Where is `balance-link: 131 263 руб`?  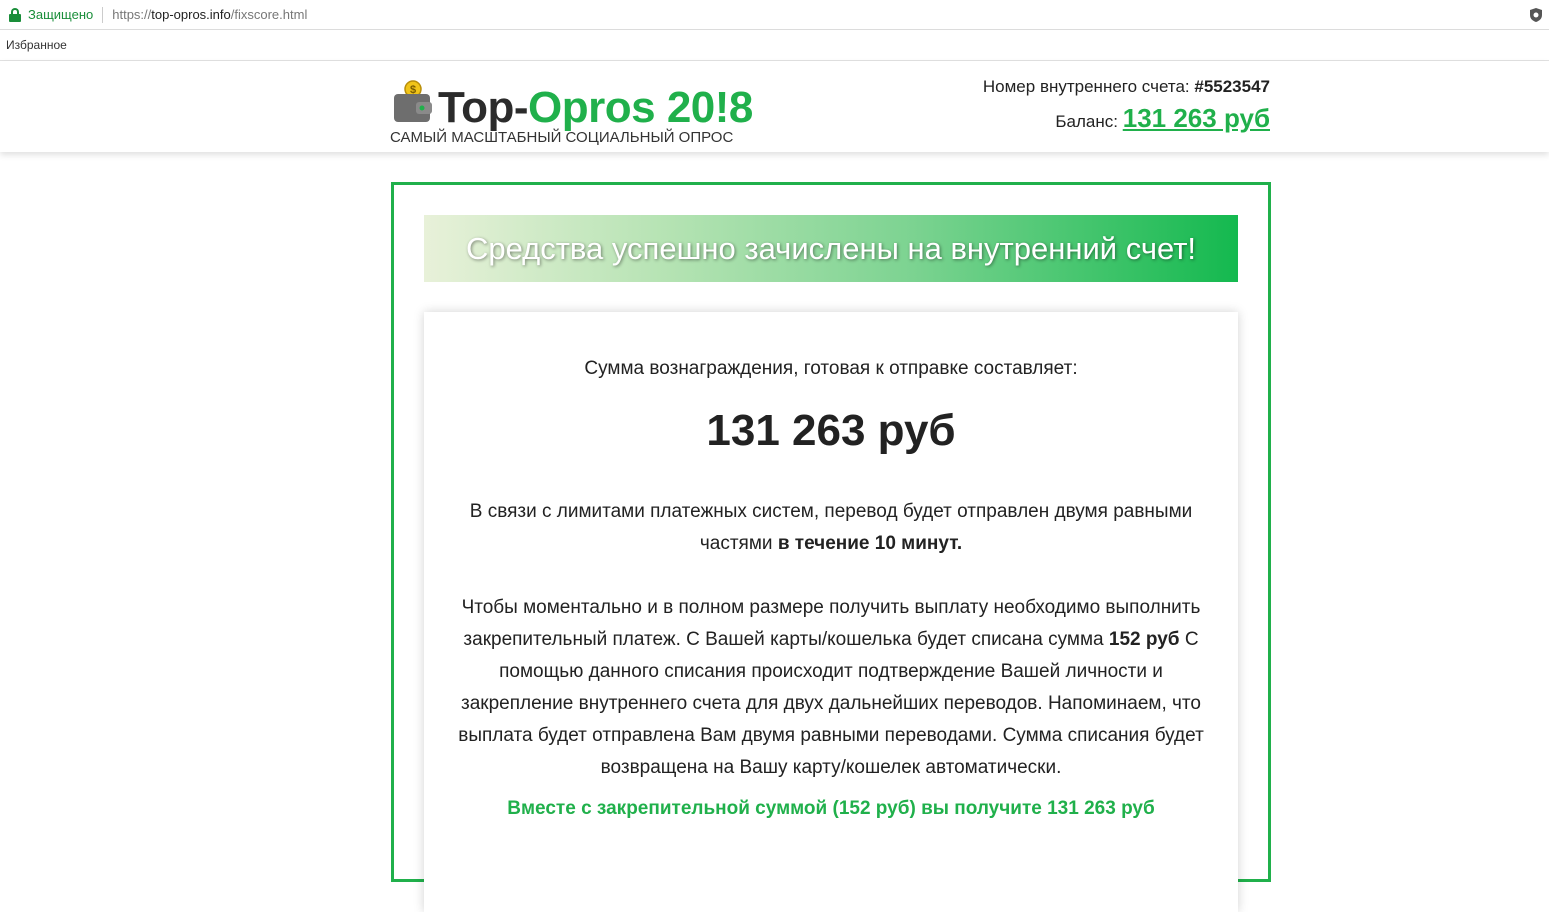
balance-link: 131 263 руб is located at coordinates (1196, 118).